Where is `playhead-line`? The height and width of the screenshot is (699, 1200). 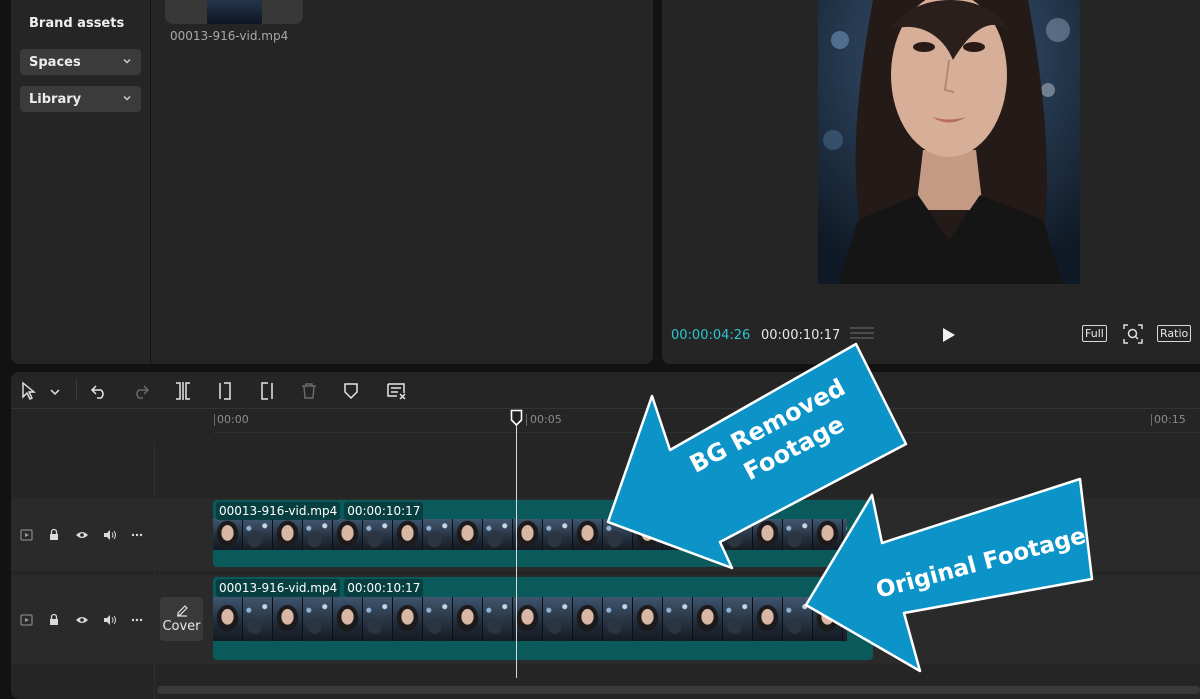
playhead-line is located at coordinates (516, 549).